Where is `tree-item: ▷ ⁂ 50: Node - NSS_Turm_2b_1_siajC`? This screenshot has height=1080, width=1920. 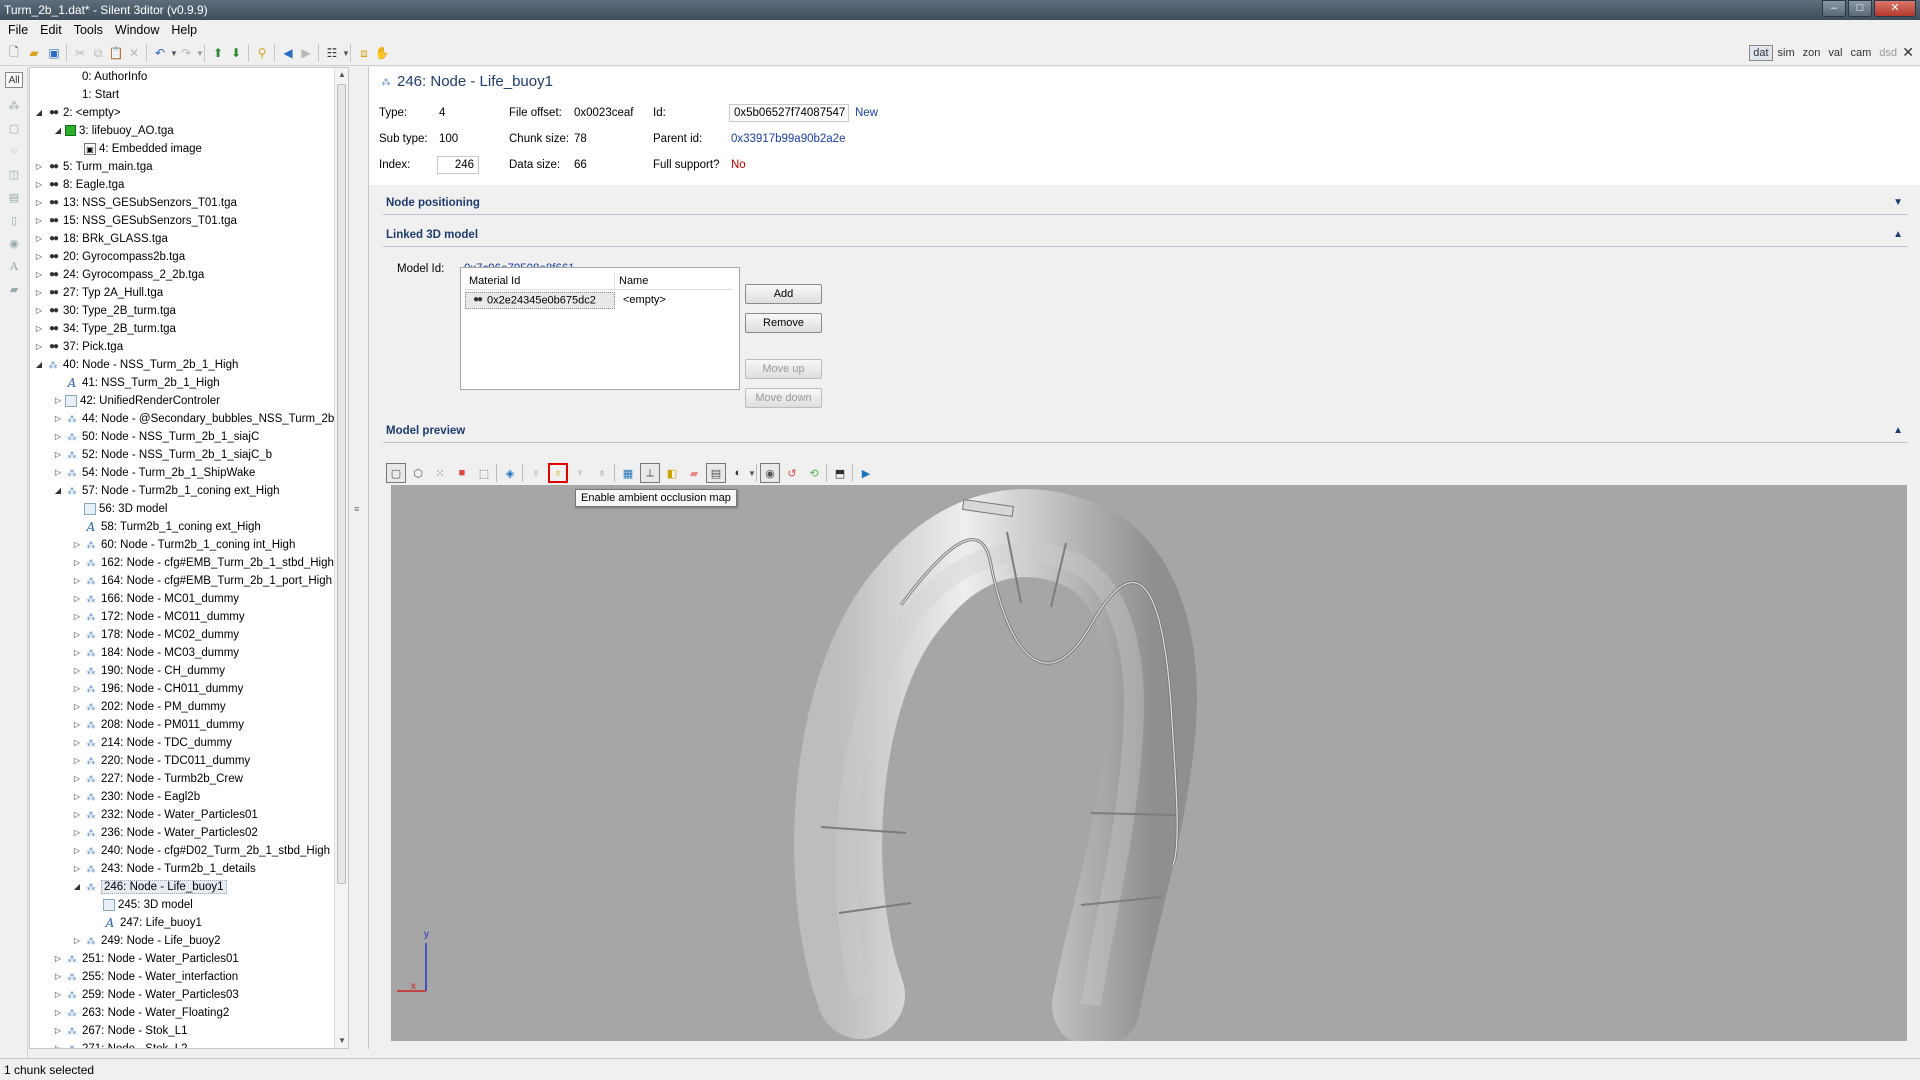
tree-item: ▷ ⁂ 50: Node - NSS_Turm_2b_1_siajC is located at coordinates (156, 437).